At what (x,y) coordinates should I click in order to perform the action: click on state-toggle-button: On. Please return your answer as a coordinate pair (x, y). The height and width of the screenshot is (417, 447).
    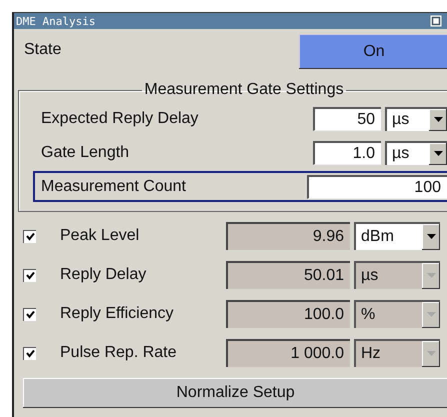
    Looking at the image, I should click on (373, 51).